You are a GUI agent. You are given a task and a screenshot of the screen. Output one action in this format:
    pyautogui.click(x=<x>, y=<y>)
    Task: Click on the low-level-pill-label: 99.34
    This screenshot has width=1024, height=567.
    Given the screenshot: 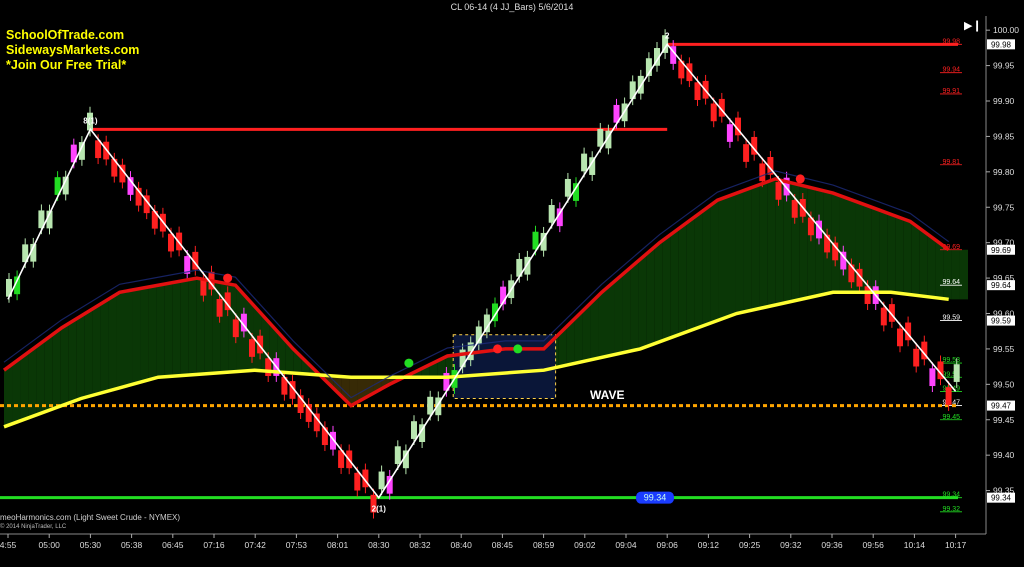 What is the action you would take?
    pyautogui.click(x=655, y=498)
    